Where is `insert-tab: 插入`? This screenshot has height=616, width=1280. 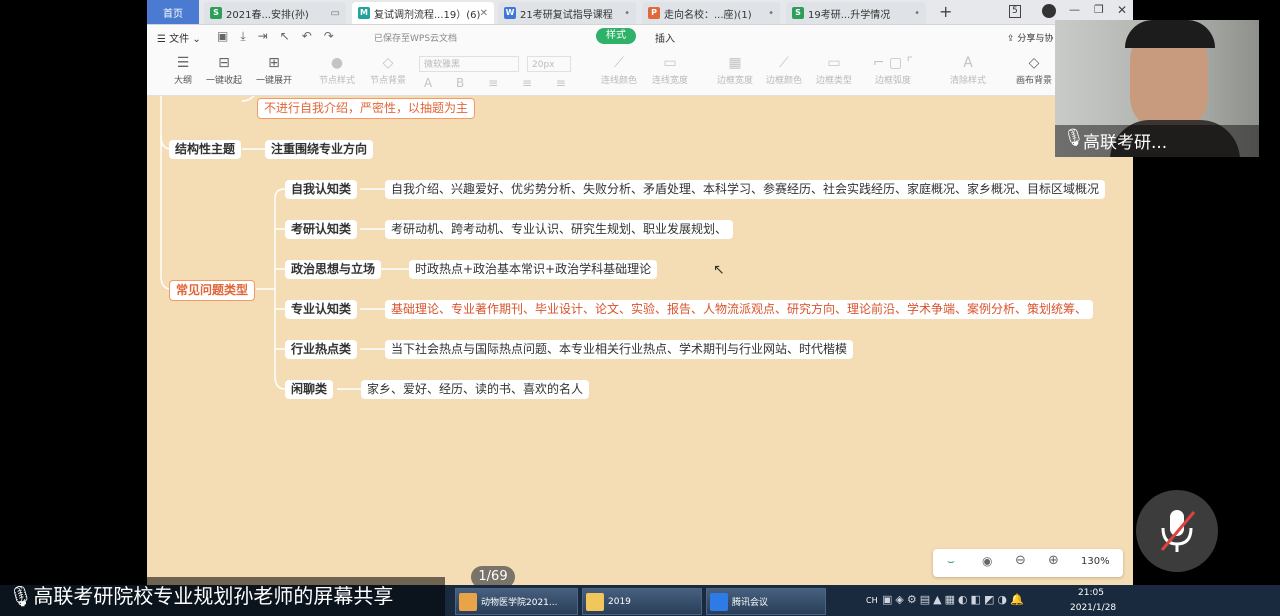
insert-tab: 插入 is located at coordinates (665, 37).